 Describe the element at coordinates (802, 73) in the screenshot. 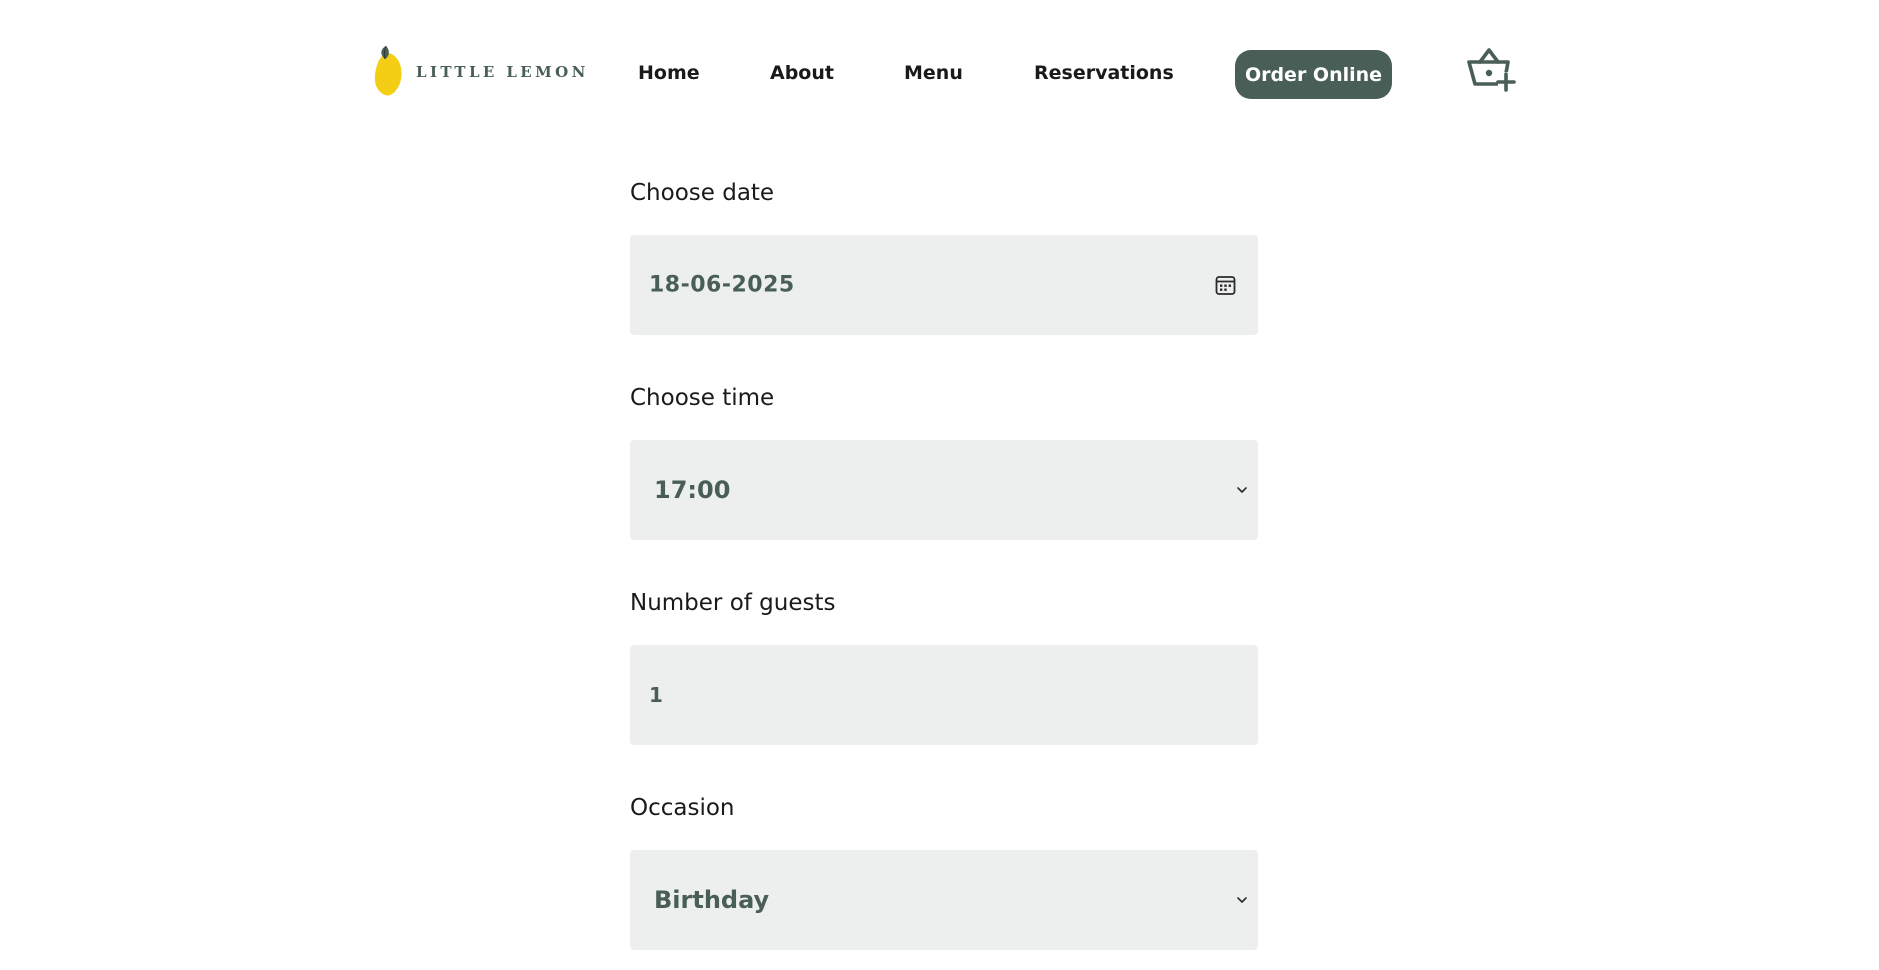

I see `nav-about: About` at that location.